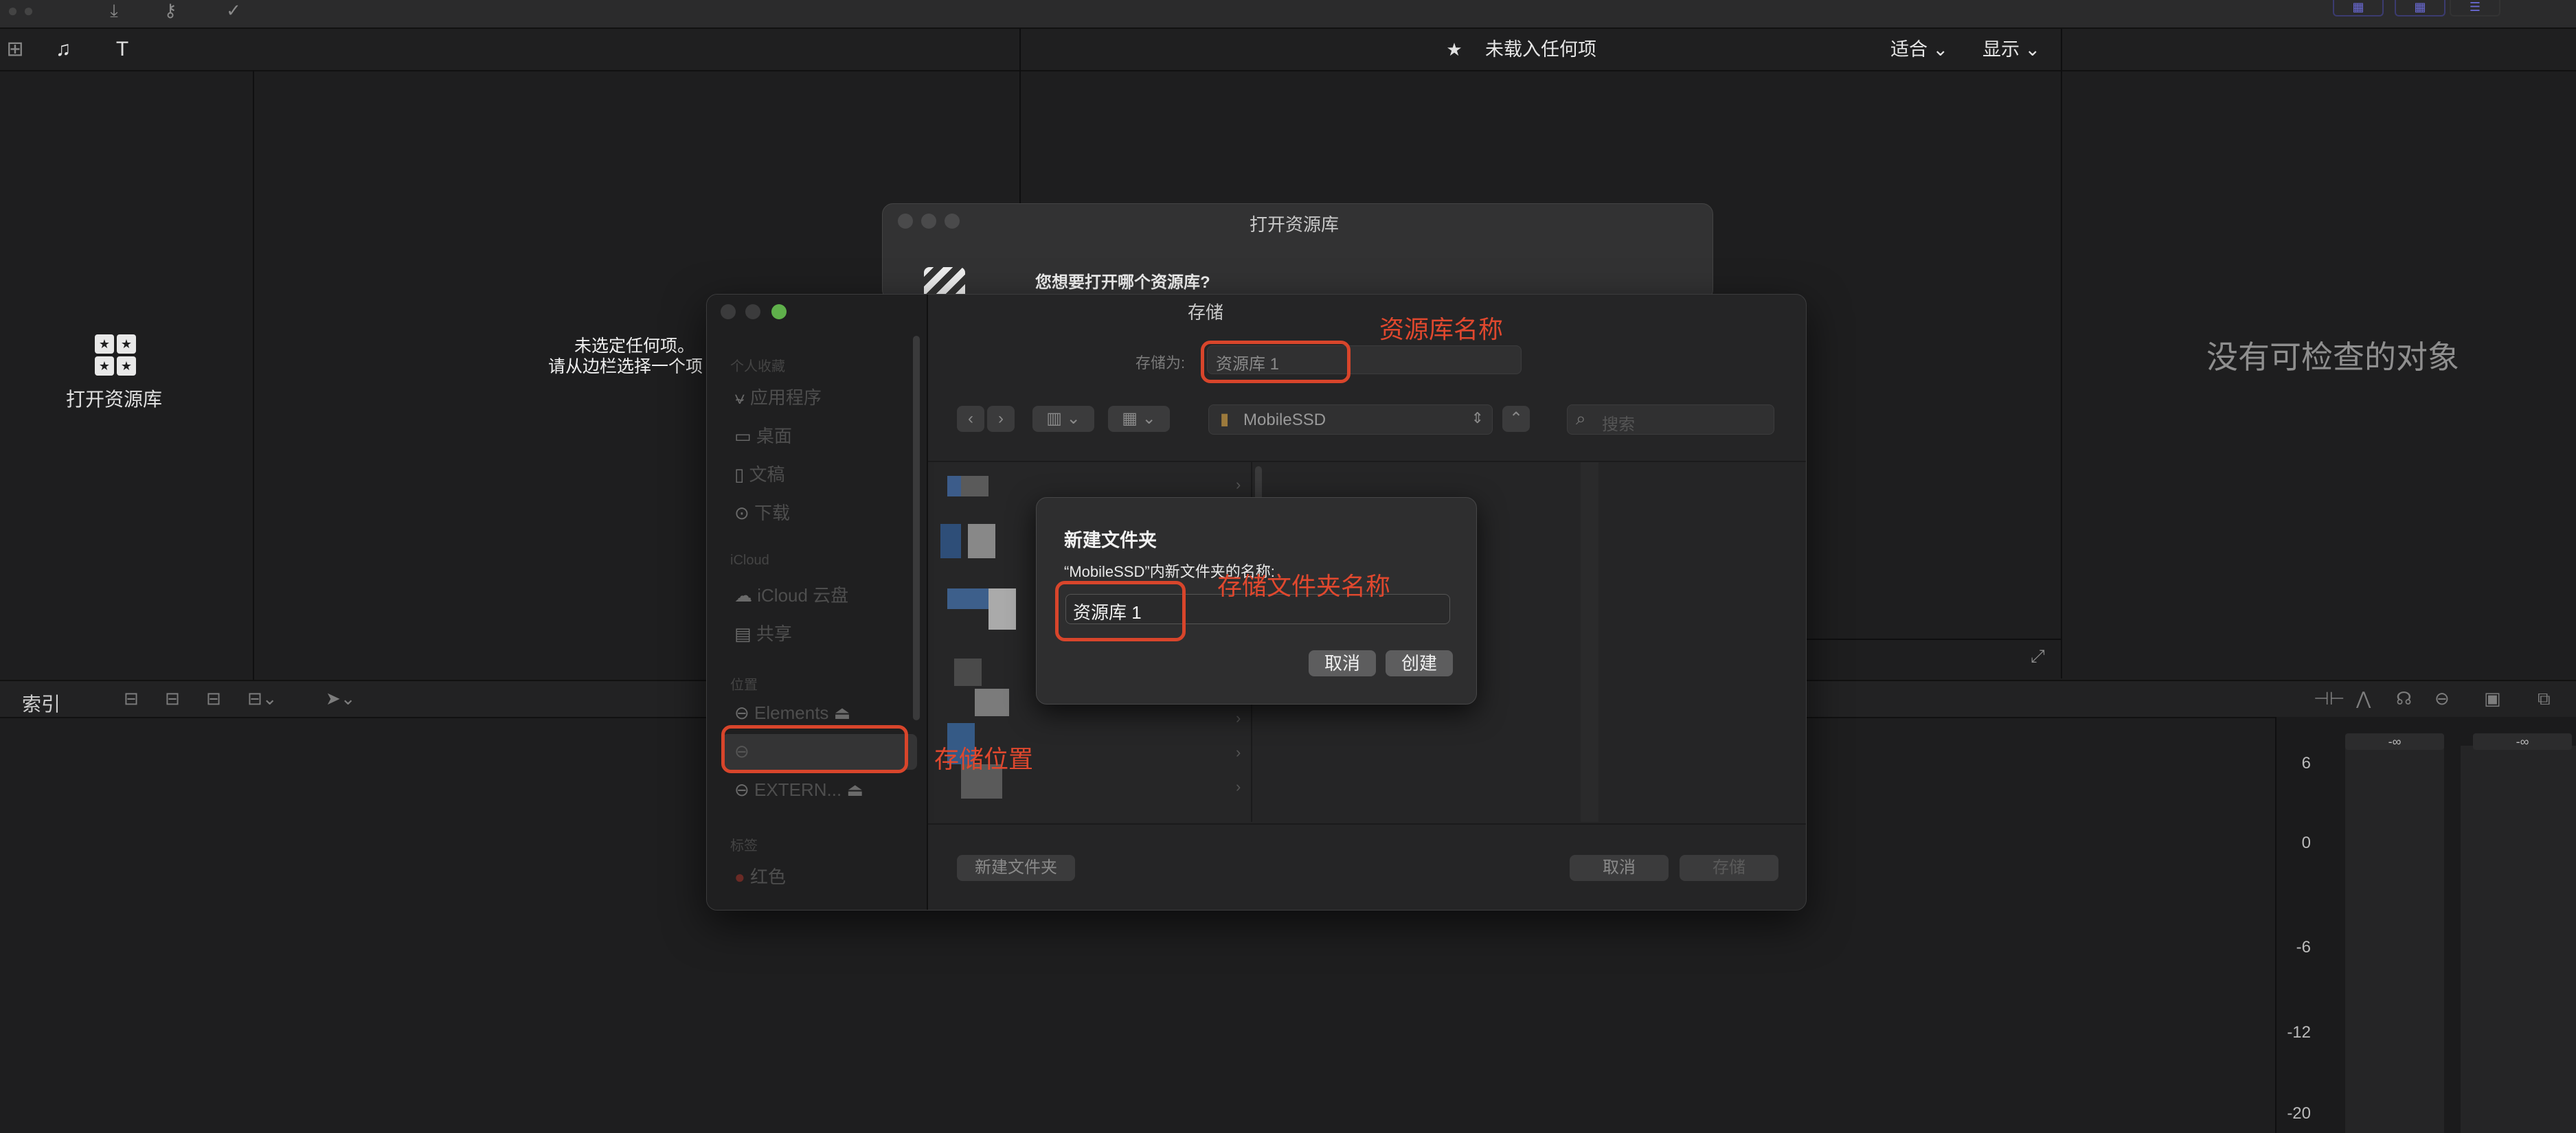 This screenshot has height=1133, width=2576. What do you see at coordinates (131, 698) in the screenshot?
I see `append-clip-icon: ⊟` at bounding box center [131, 698].